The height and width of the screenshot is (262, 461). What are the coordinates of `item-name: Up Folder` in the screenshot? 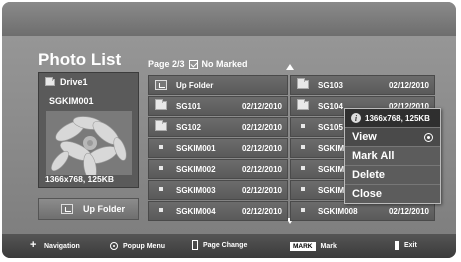 It's located at (195, 85).